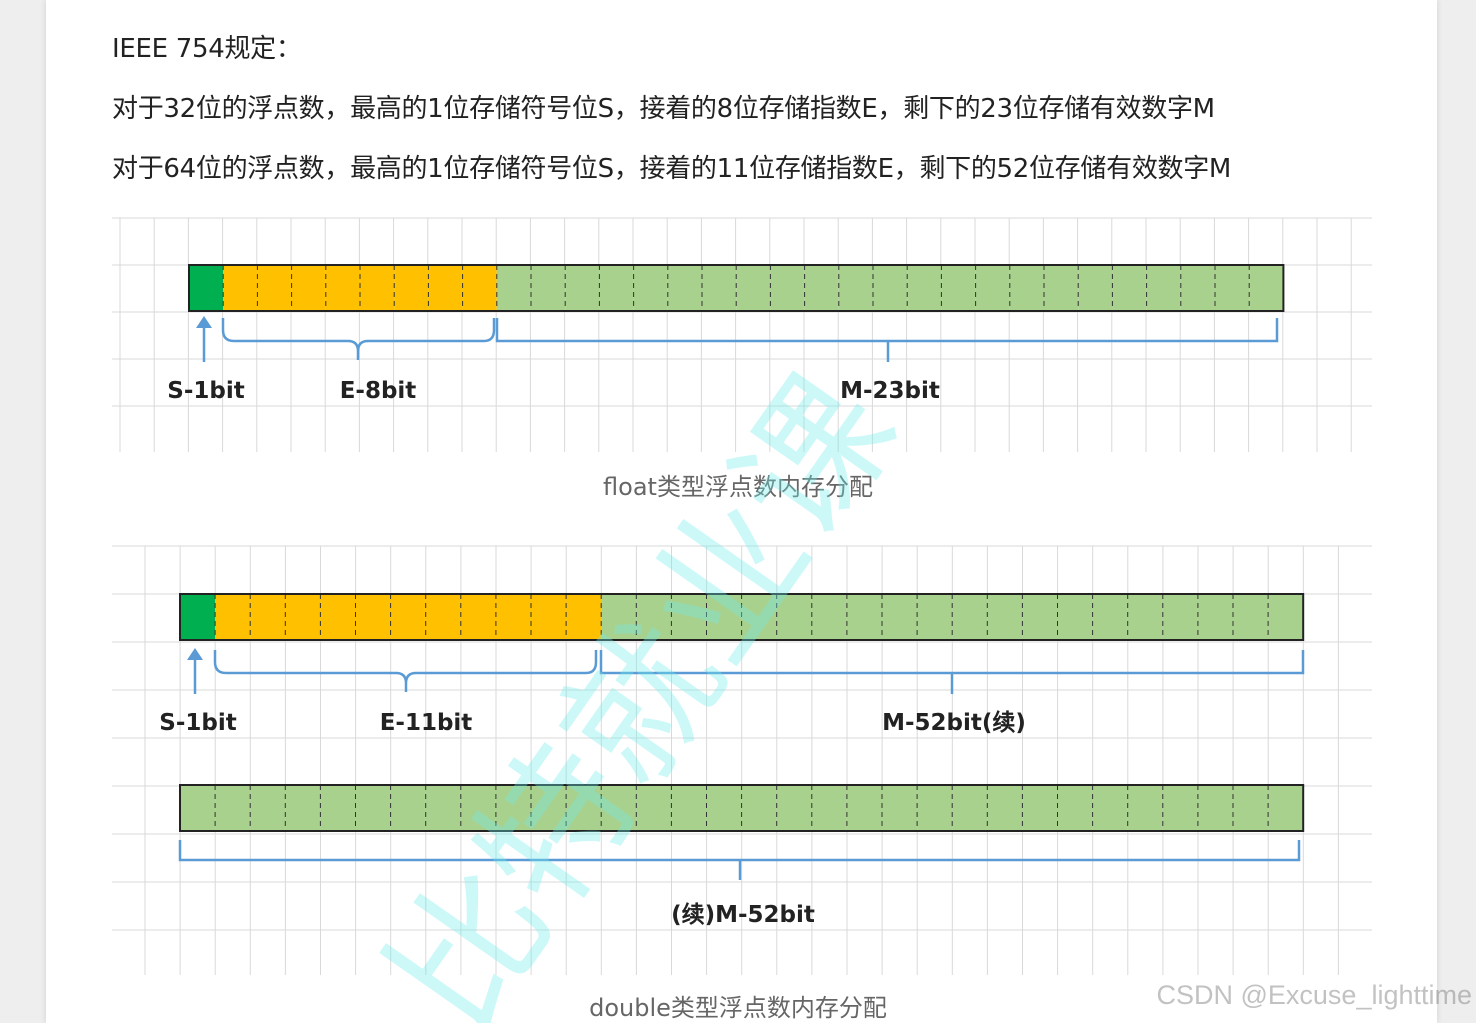 The height and width of the screenshot is (1023, 1476). What do you see at coordinates (954, 722) in the screenshot?
I see `double-mantissa-label: M-52bit(续)` at bounding box center [954, 722].